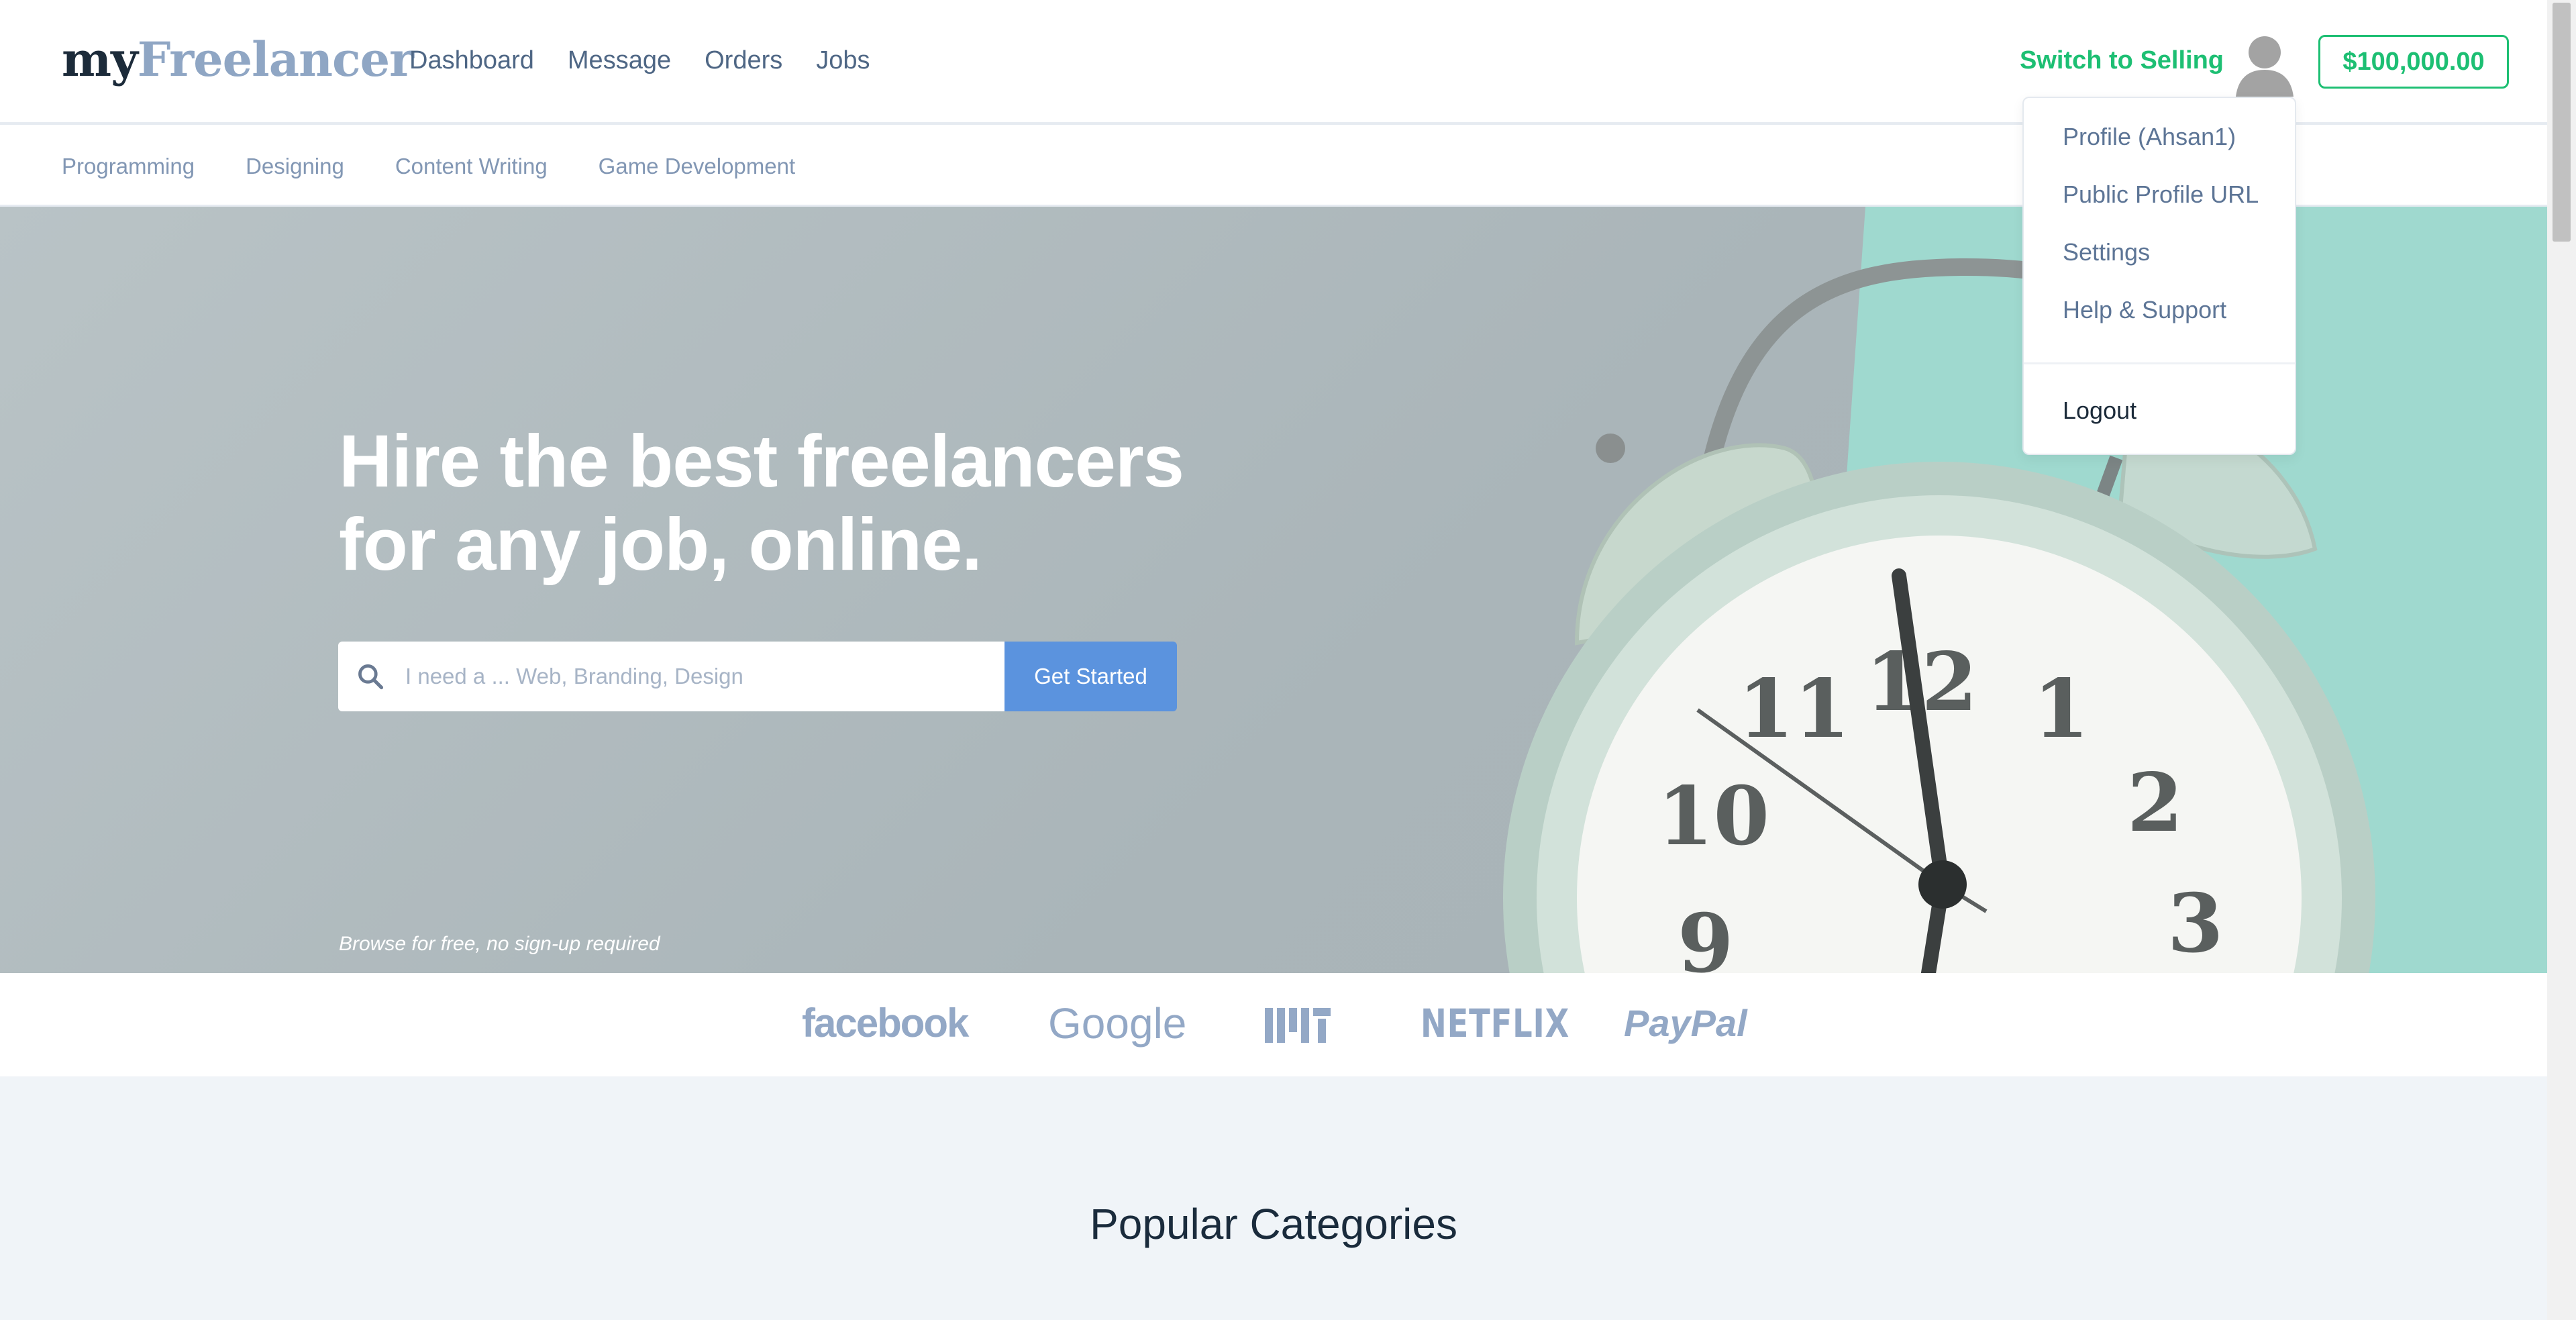 The image size is (2576, 1320). Describe the element at coordinates (2106, 252) in the screenshot. I see `dropdown-settings: Settings` at that location.